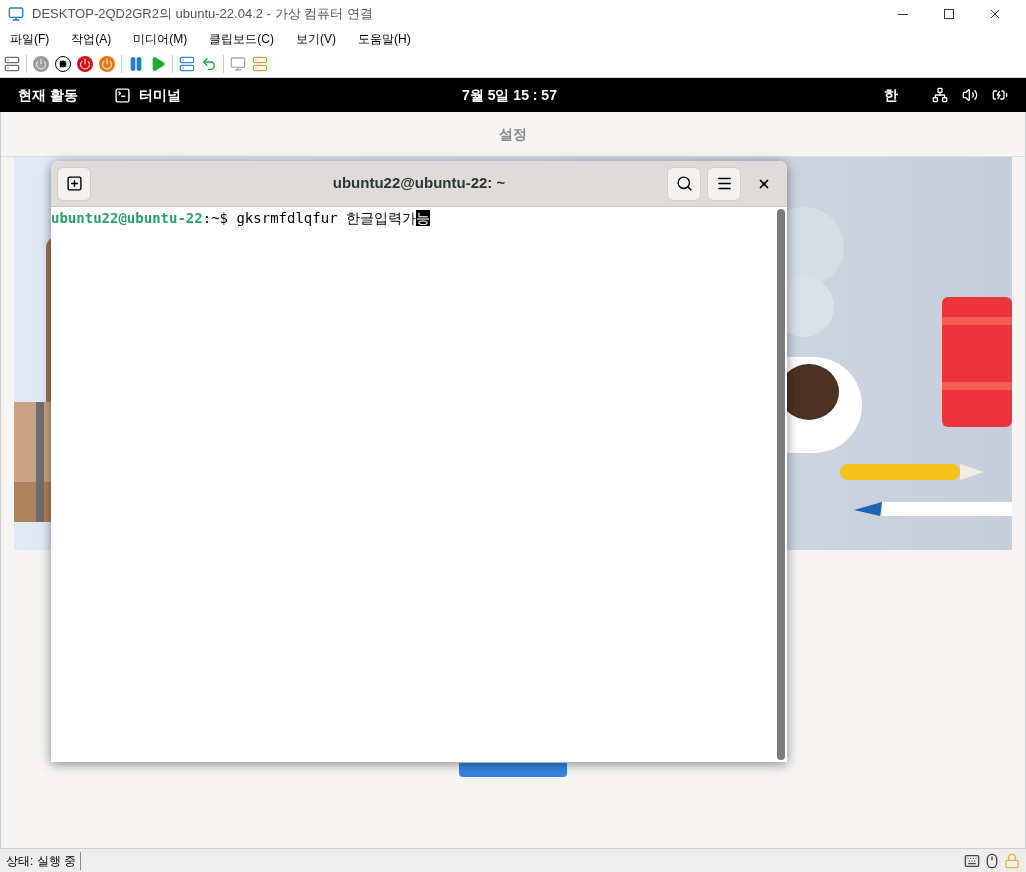 This screenshot has width=1026, height=872. Describe the element at coordinates (160, 39) in the screenshot. I see `menu-item: 미디어(M)` at that location.